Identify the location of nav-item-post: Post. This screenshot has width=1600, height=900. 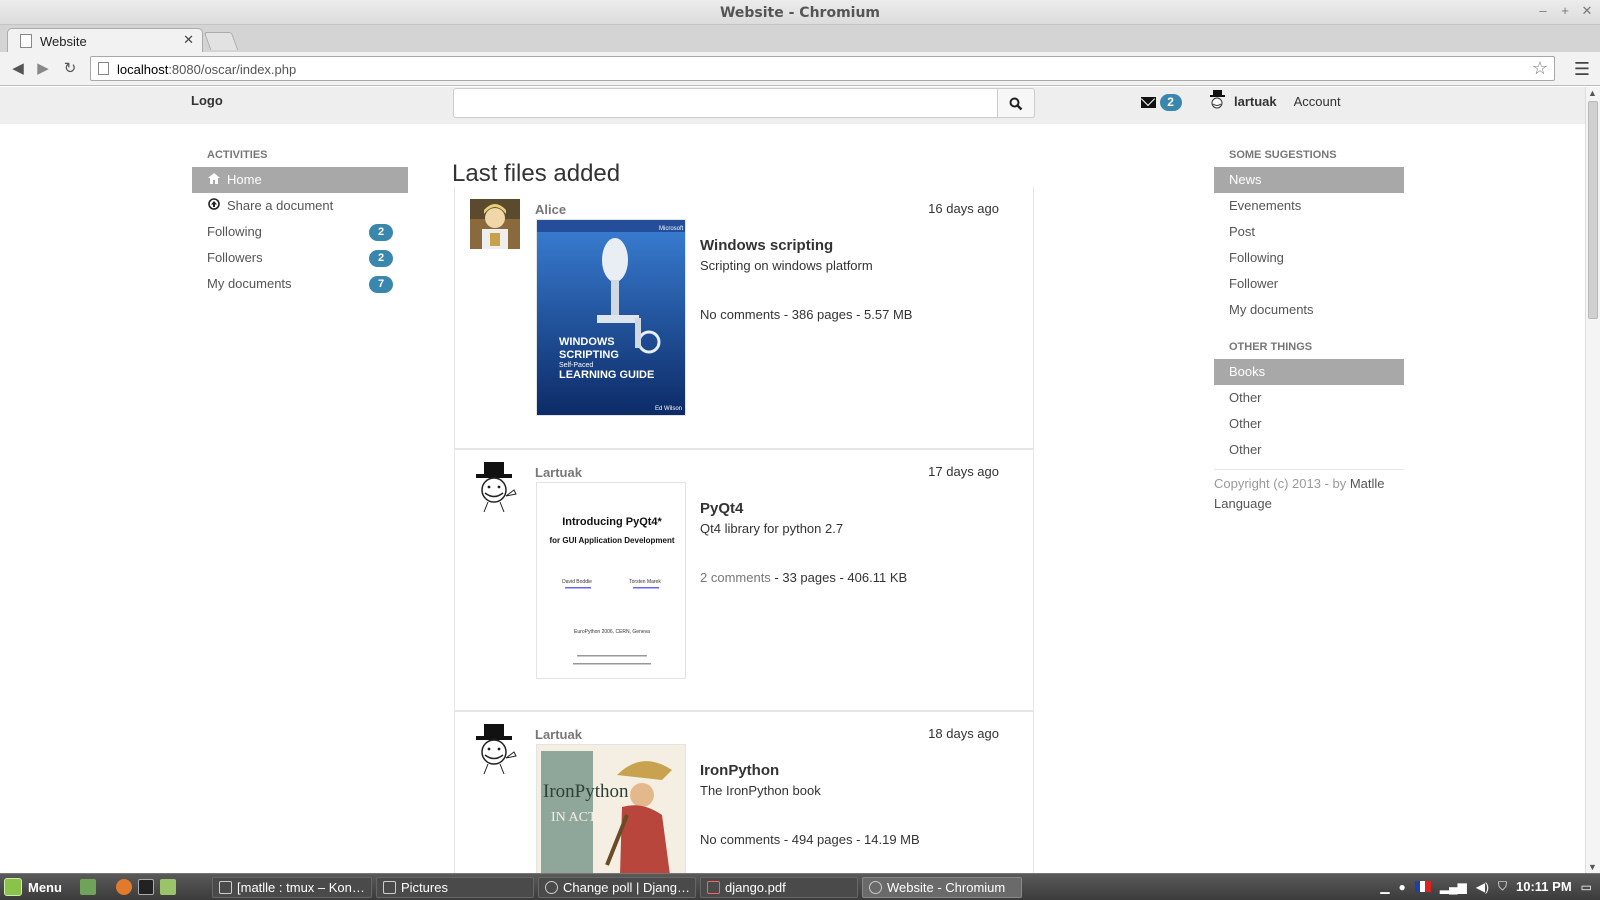
(1309, 232).